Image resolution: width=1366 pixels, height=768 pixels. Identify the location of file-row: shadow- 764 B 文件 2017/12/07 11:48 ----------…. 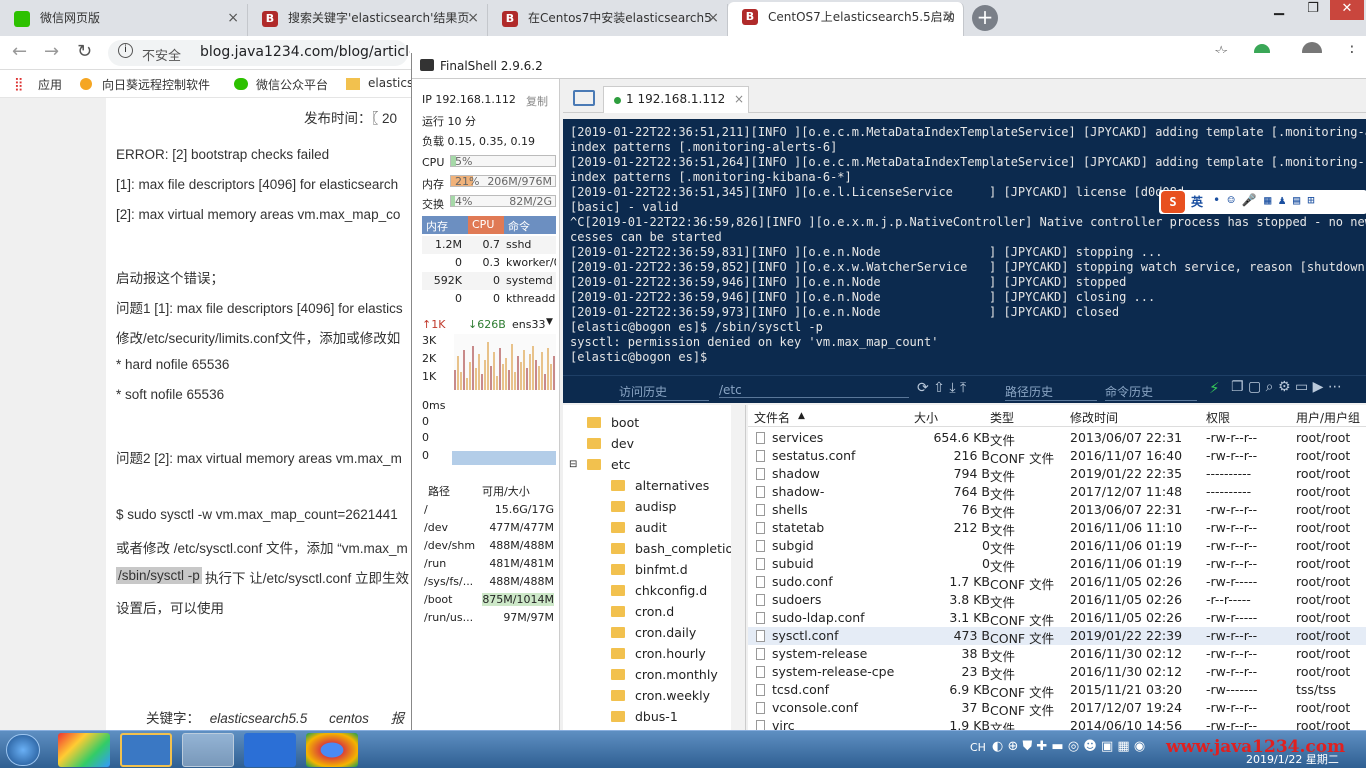
(1057, 492).